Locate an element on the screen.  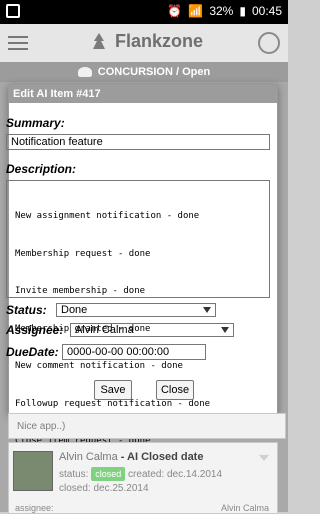
item-author: Alvin Calma is located at coordinates (88, 457).